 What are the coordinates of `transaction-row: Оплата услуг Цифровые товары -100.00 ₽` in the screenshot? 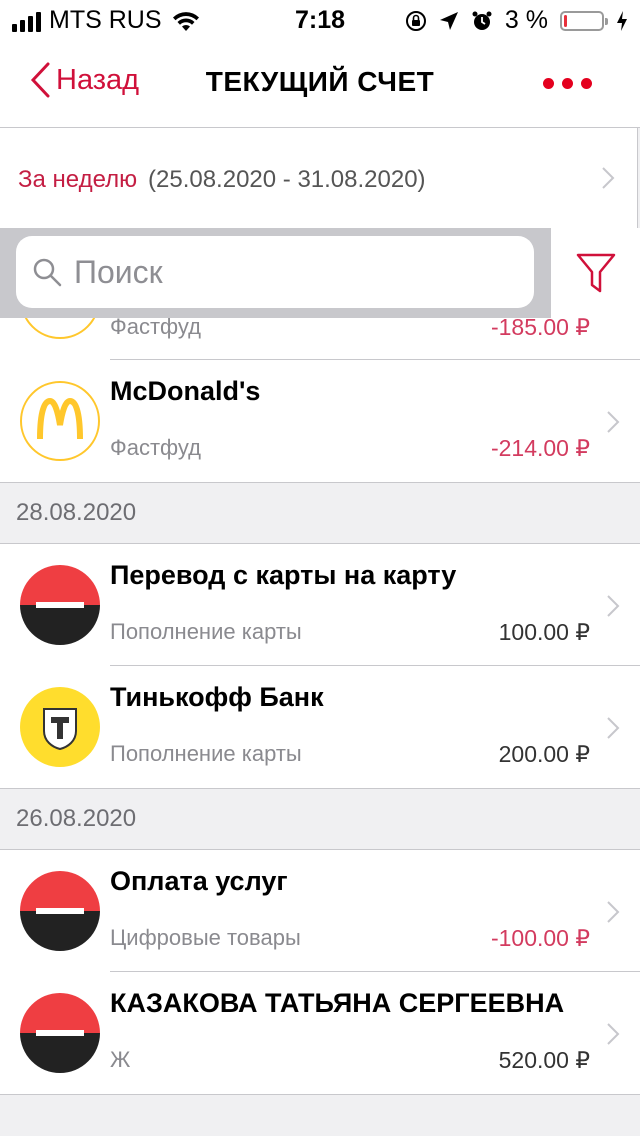 It's located at (320, 911).